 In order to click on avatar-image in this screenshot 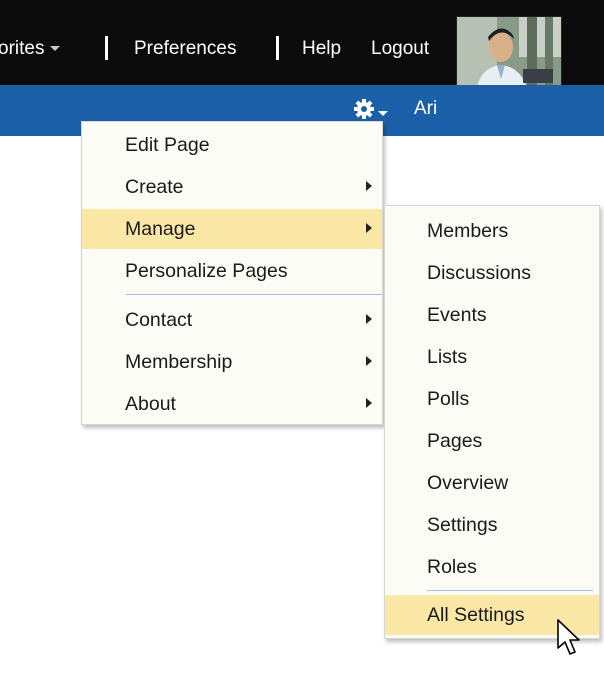, I will do `click(509, 56)`.